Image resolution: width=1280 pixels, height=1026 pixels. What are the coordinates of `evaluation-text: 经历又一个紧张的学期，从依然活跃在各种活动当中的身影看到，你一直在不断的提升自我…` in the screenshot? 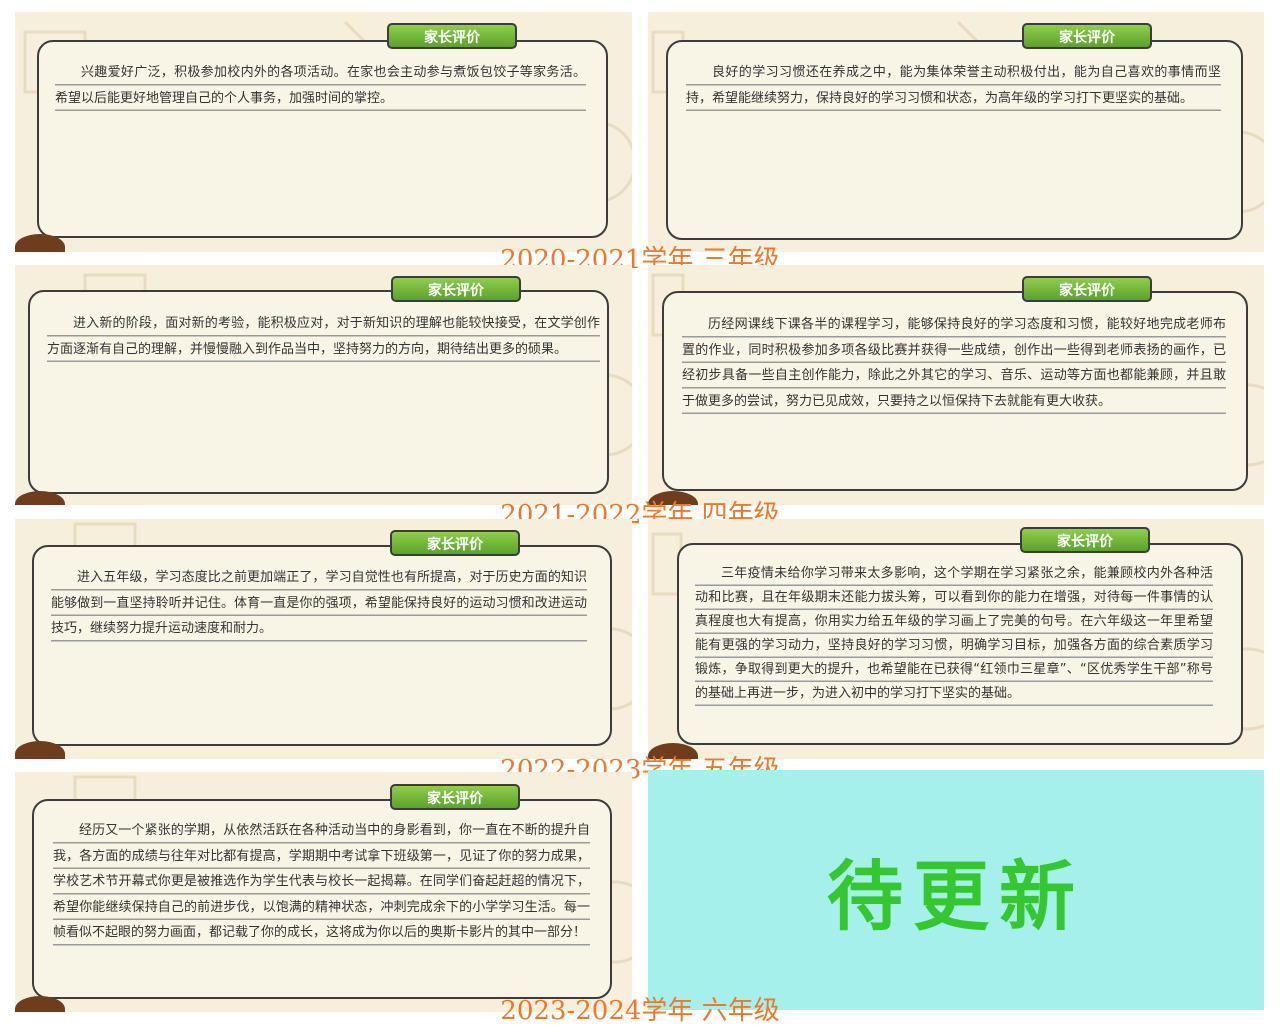 It's located at (321, 882).